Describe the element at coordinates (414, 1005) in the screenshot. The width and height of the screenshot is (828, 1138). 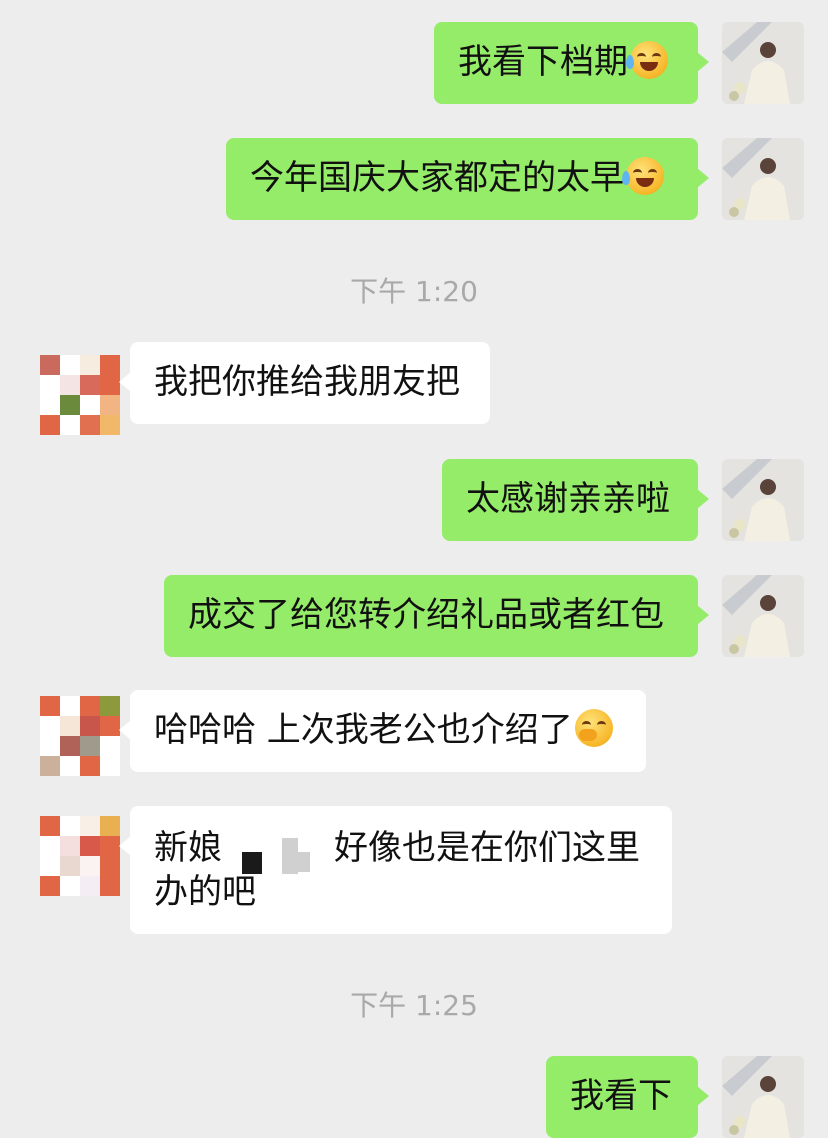
I see `chat-timestamp: 下午 1:25` at that location.